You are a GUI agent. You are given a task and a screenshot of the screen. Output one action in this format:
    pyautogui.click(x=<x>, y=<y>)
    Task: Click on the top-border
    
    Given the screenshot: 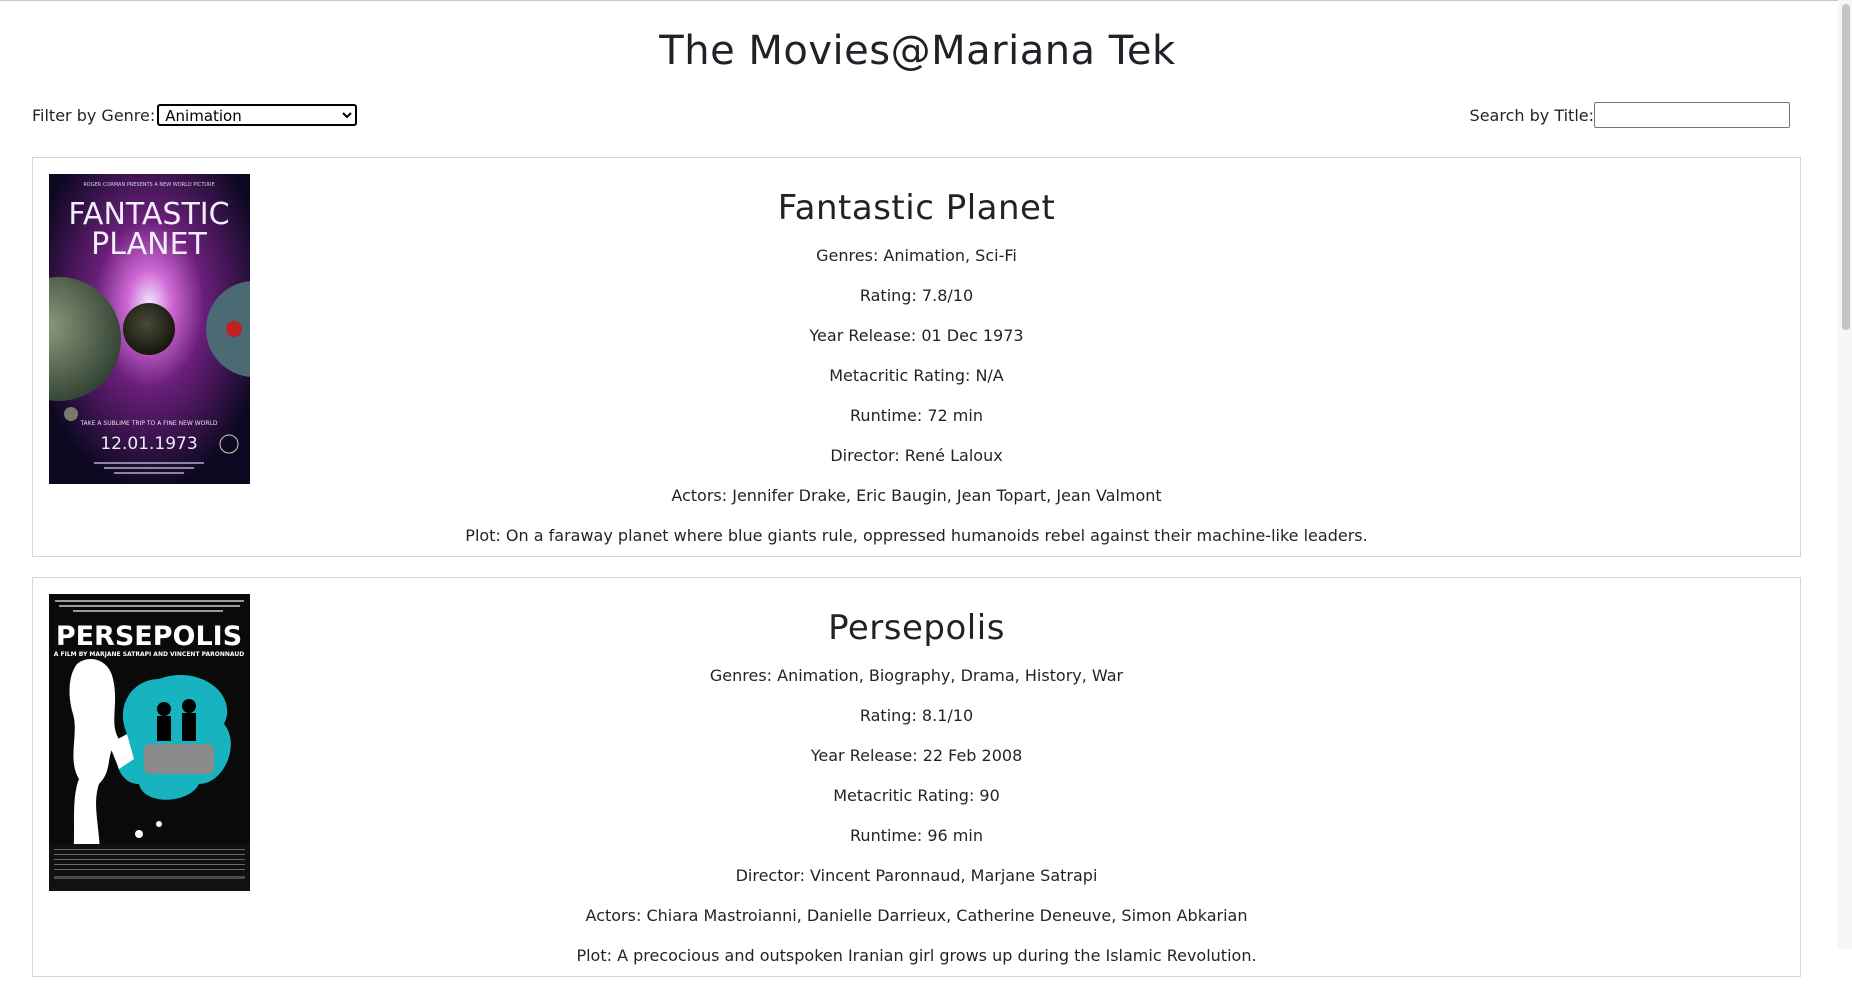 What is the action you would take?
    pyautogui.click(x=926, y=0)
    